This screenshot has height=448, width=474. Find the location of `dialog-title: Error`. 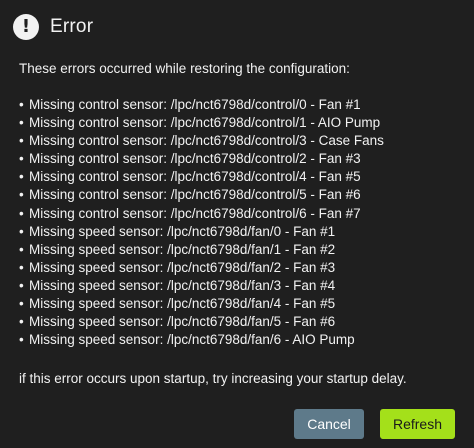

dialog-title: Error is located at coordinates (72, 26).